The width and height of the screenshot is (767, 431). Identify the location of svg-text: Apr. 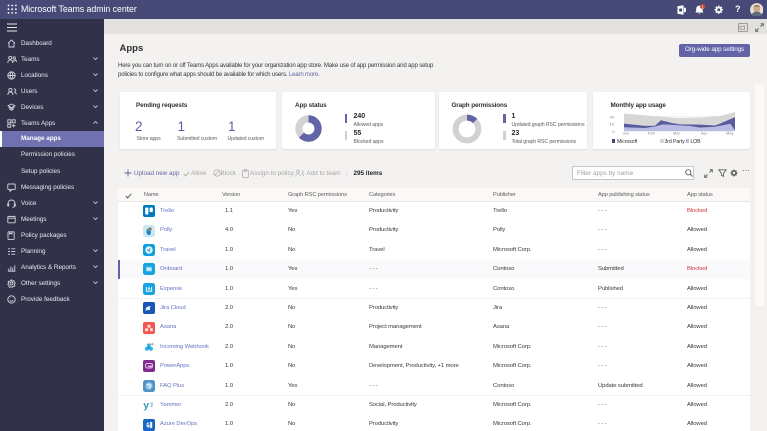
(704, 133).